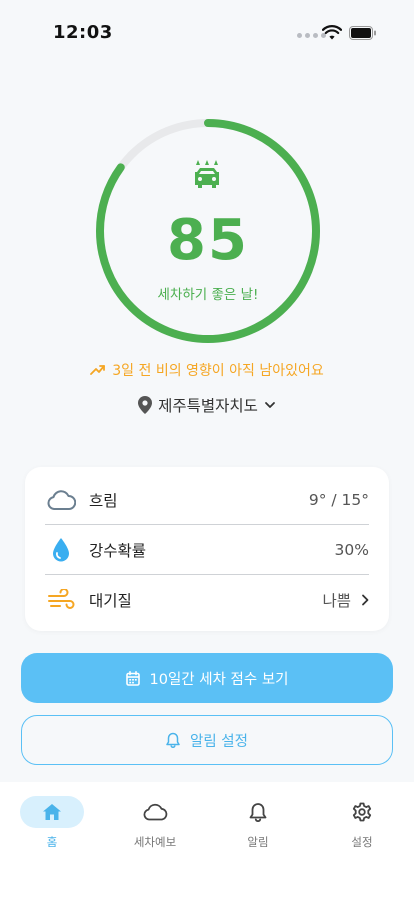  Describe the element at coordinates (270, 405) in the screenshot. I see `chevron-down-icon` at that location.